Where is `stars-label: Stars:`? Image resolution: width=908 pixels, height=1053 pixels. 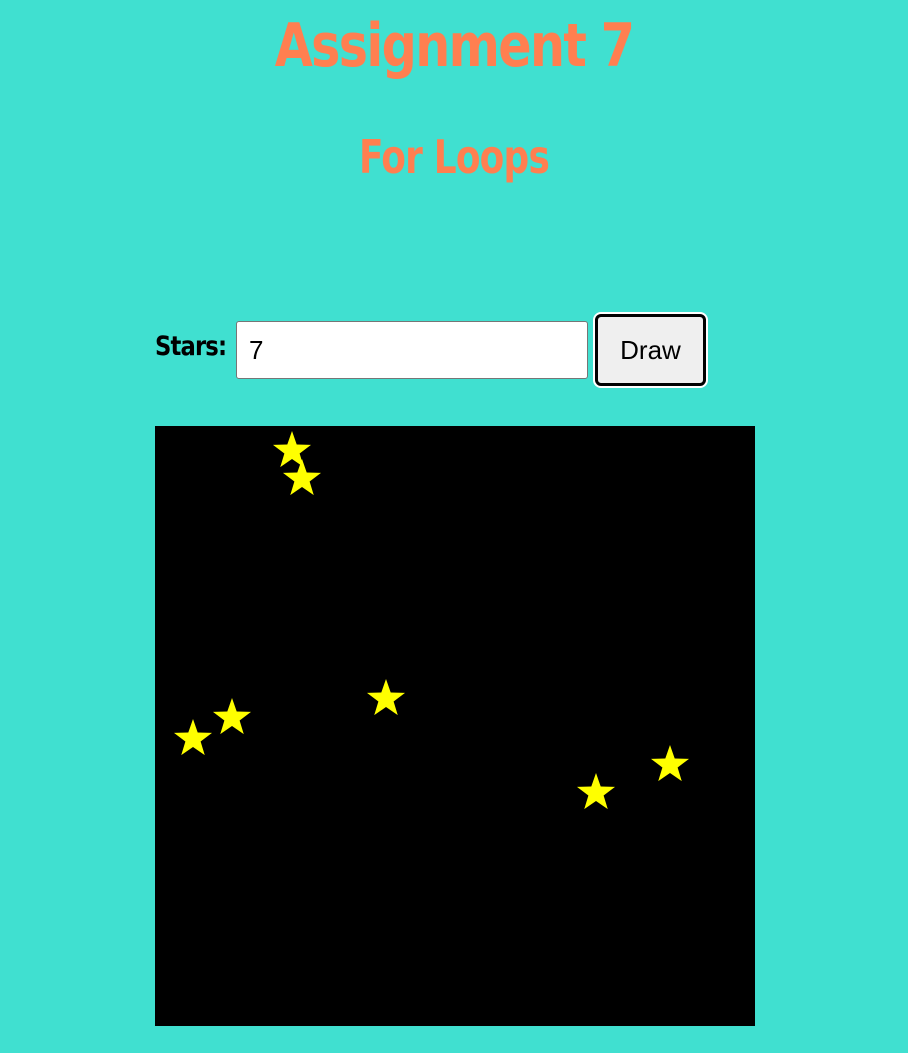 stars-label: Stars: is located at coordinates (191, 346).